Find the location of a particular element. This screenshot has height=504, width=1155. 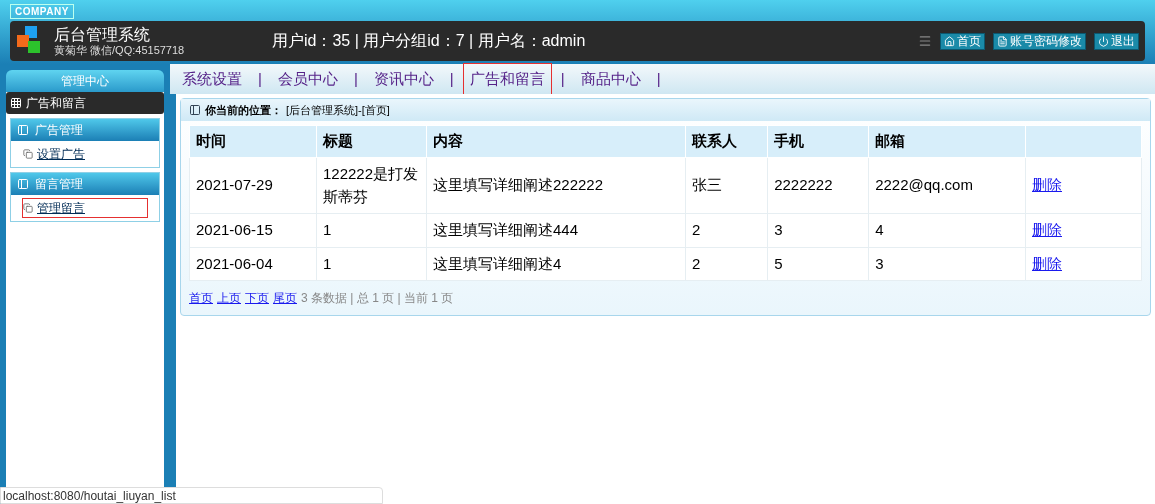

app-title: 后台管理系统 is located at coordinates (102, 34).